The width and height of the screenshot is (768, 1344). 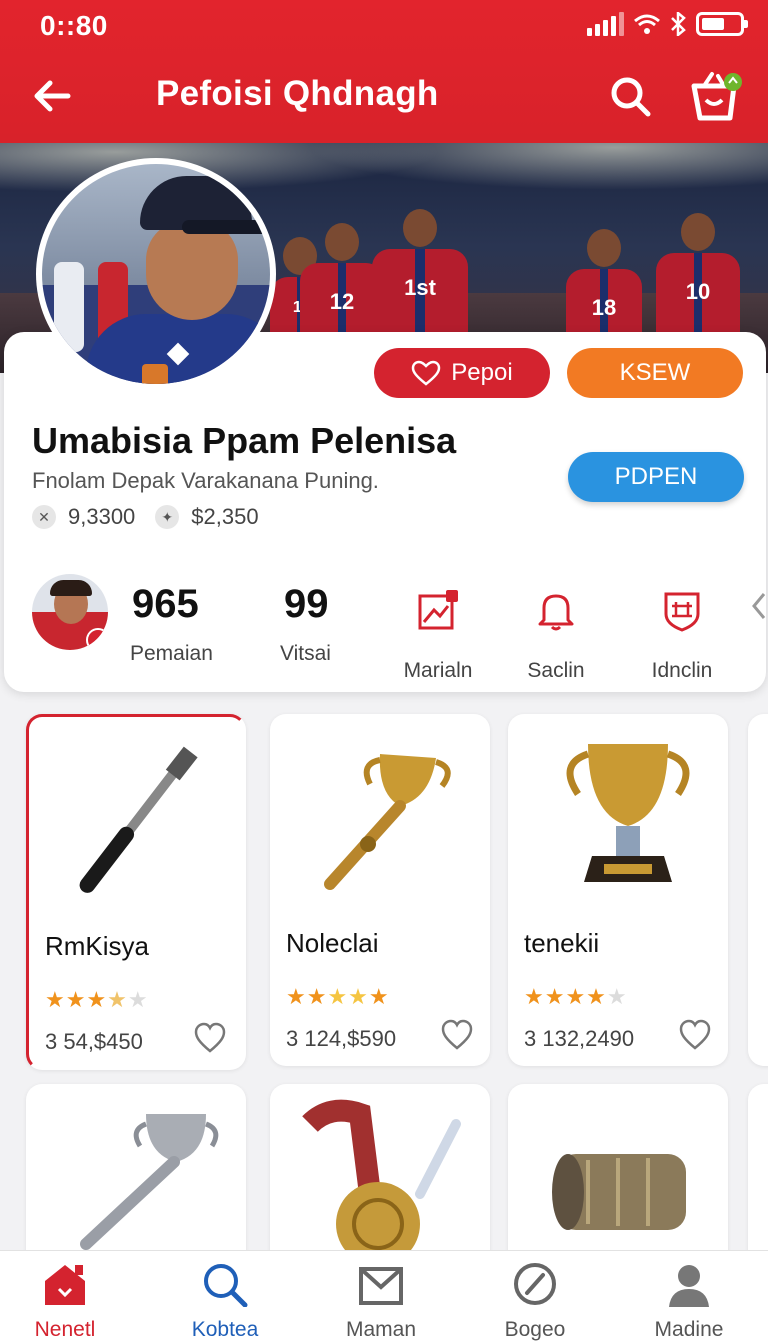 I want to click on pdpen-label: PDPEN, so click(x=656, y=476).